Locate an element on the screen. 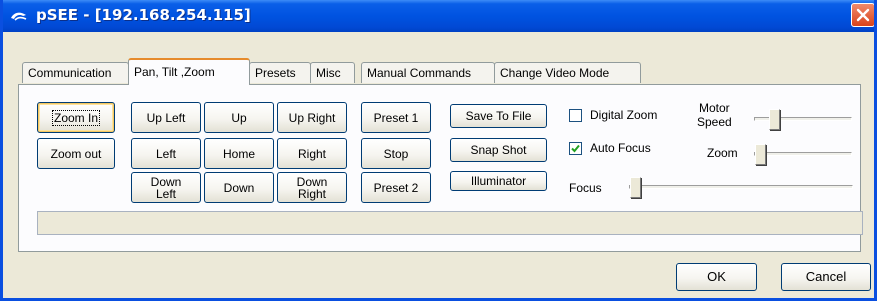 The width and height of the screenshot is (877, 301). right-button: Right is located at coordinates (312, 153).